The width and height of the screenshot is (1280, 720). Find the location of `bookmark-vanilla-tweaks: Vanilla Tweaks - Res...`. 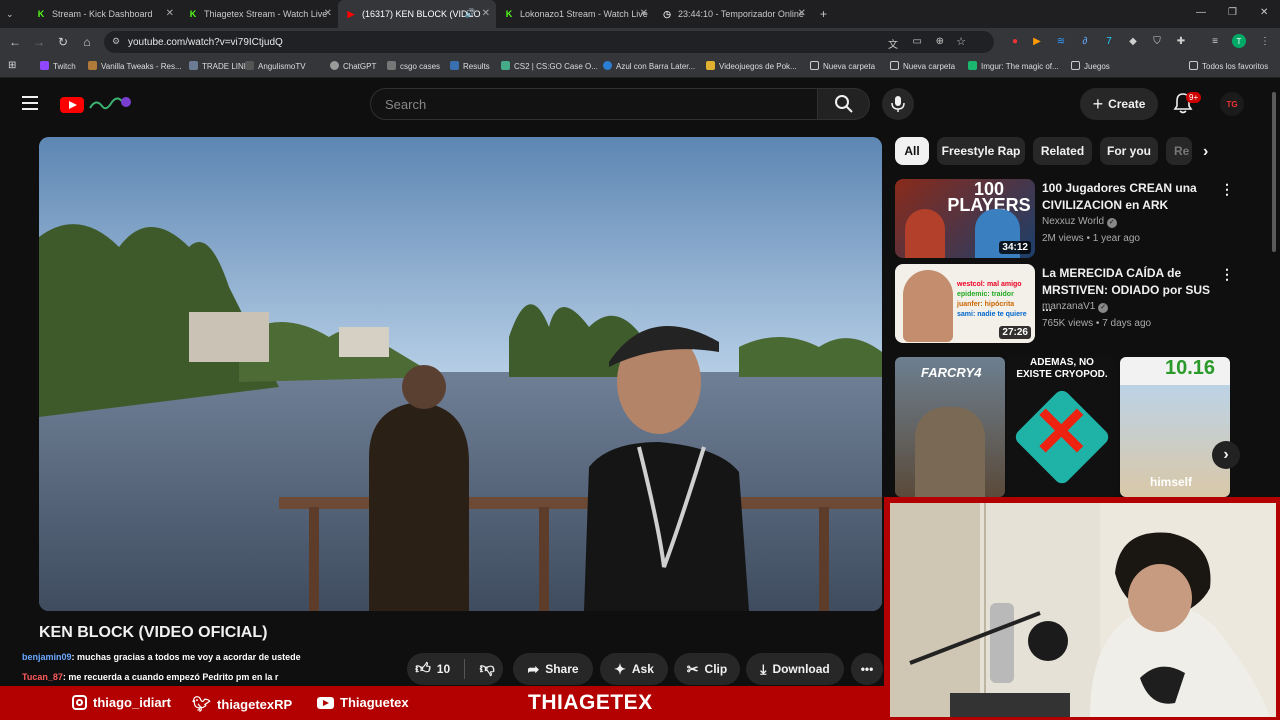

bookmark-vanilla-tweaks: Vanilla Tweaks - Res... is located at coordinates (135, 66).